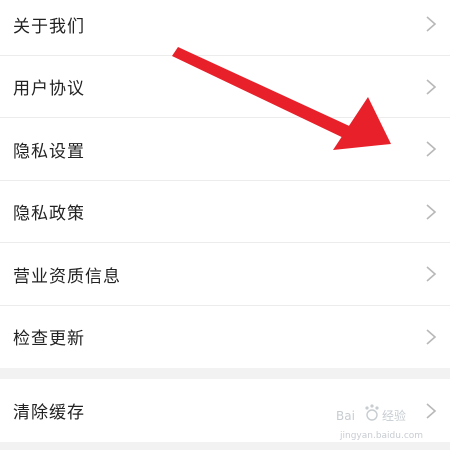 The height and width of the screenshot is (450, 450). Describe the element at coordinates (49, 413) in the screenshot. I see `menu-item-label: 清除缓存` at that location.